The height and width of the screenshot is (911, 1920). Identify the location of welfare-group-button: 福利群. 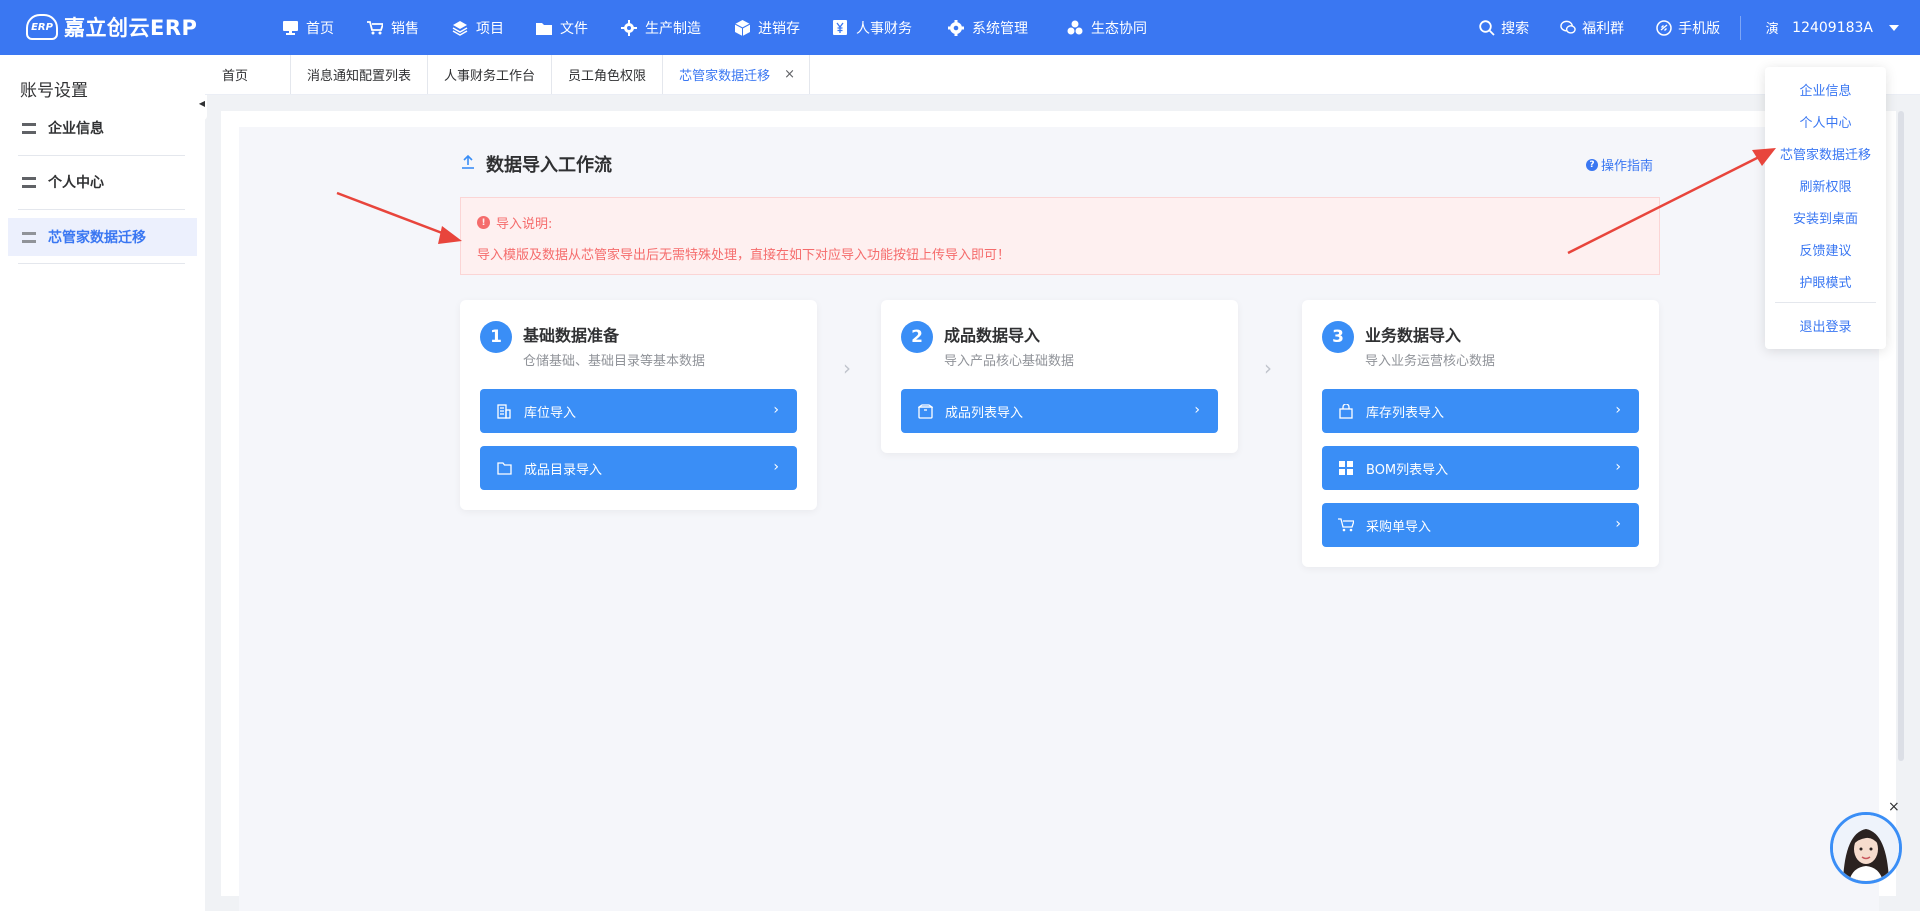
(1592, 28).